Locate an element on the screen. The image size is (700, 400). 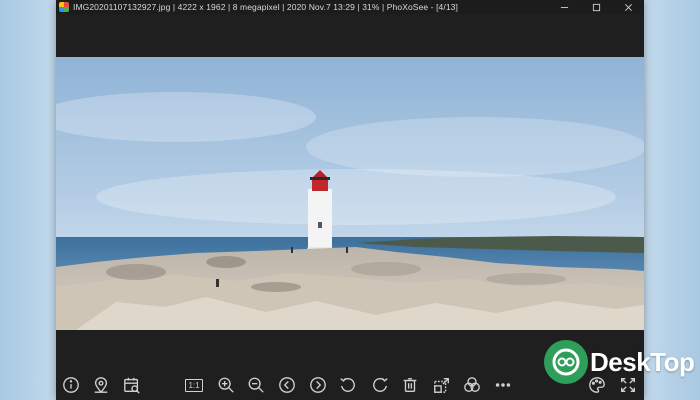
delete-icon is located at coordinates (410, 385).